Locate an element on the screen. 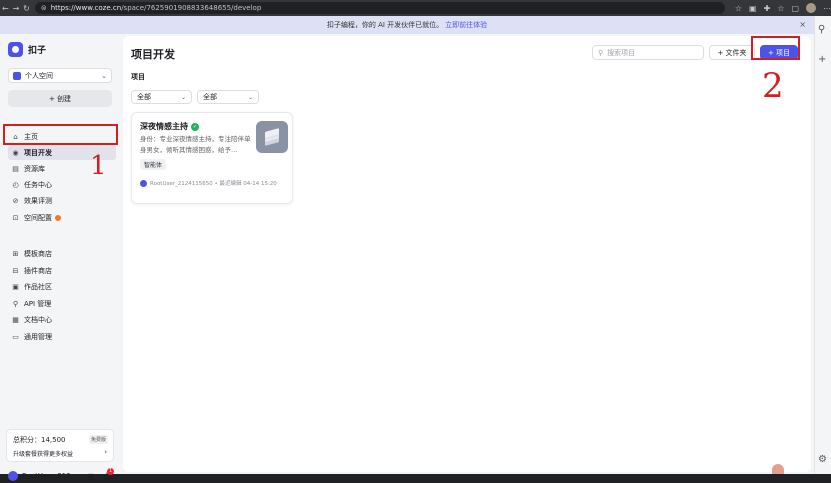 The image size is (831, 483). url-path: /space/7625901908833648655/develop is located at coordinates (191, 8).